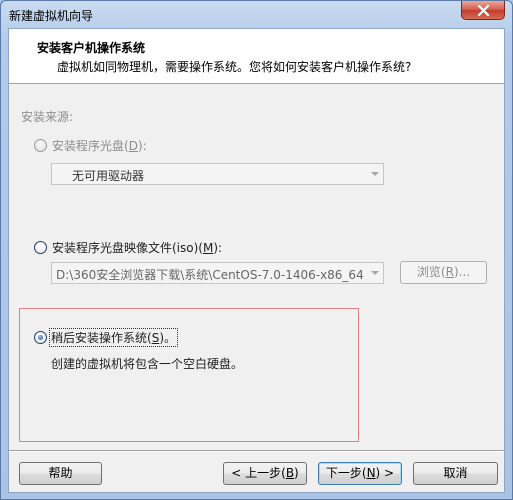 The height and width of the screenshot is (500, 513). What do you see at coordinates (256, 14) in the screenshot?
I see `title-bar: 新建虚拟机向导` at bounding box center [256, 14].